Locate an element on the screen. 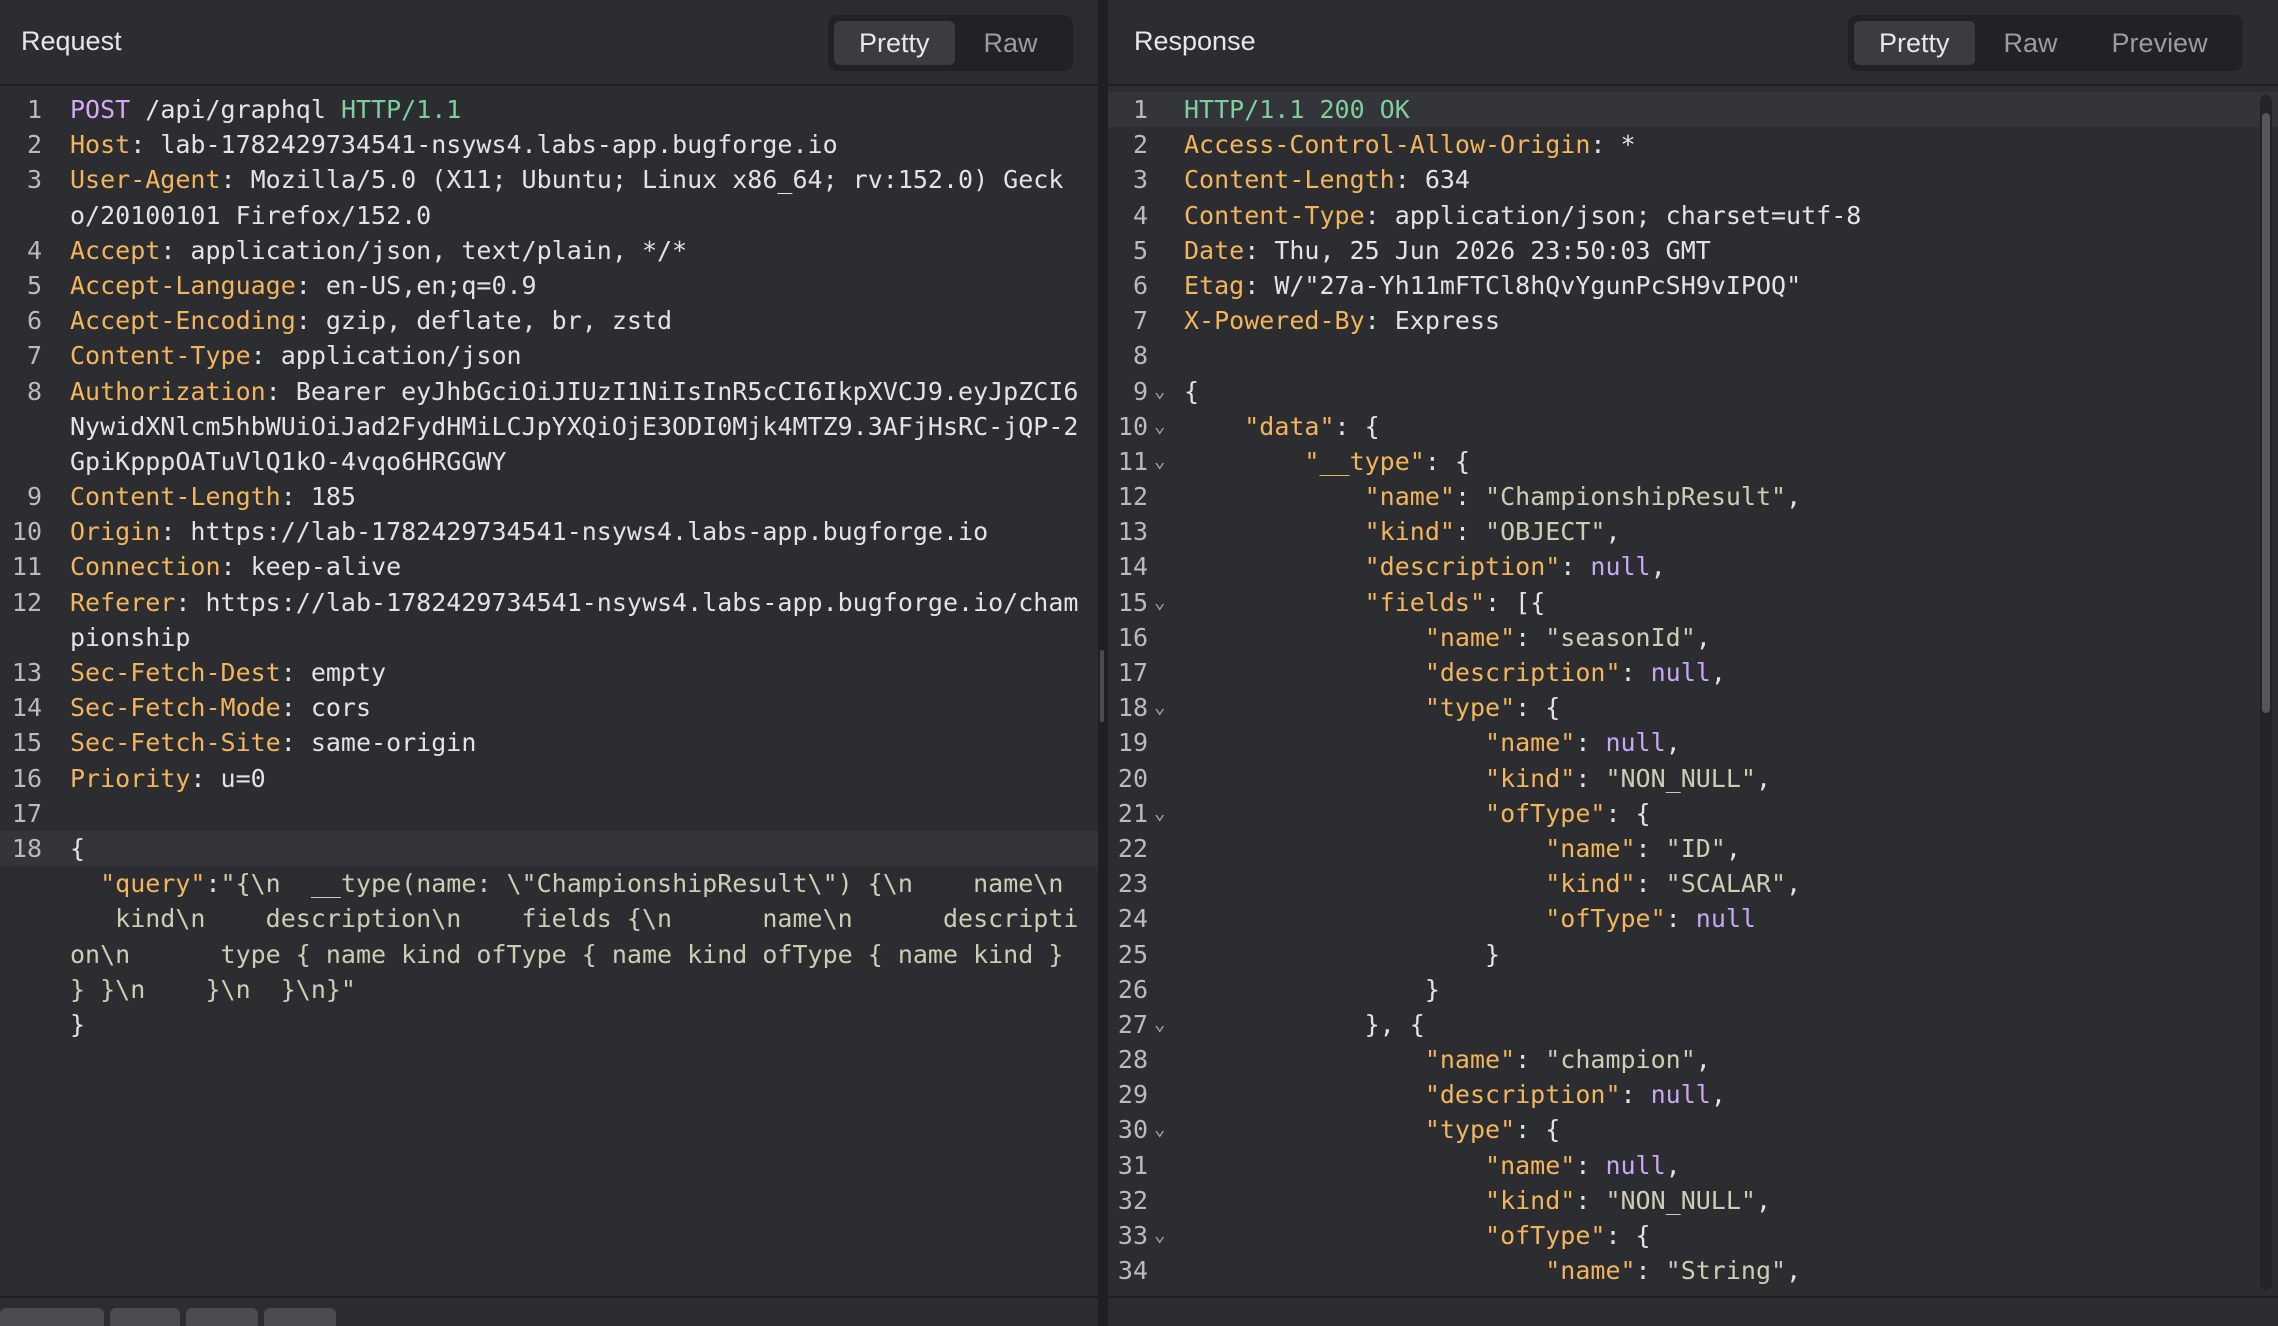 The height and width of the screenshot is (1326, 2278). code-token: }, { is located at coordinates (1304, 1024).